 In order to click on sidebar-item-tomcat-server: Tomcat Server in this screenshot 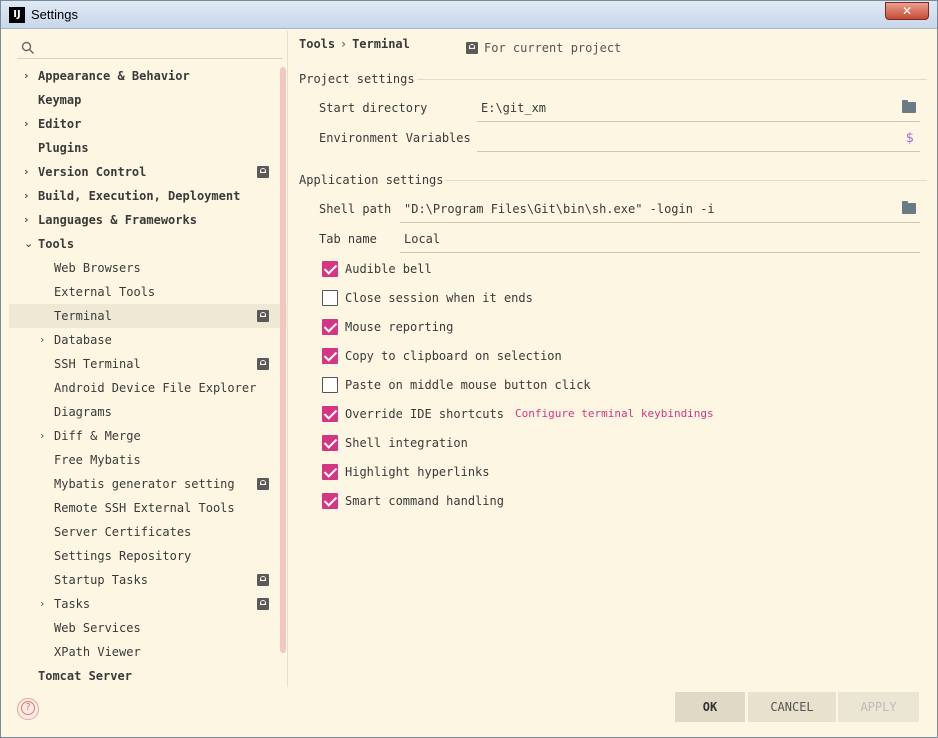, I will do `click(148, 676)`.